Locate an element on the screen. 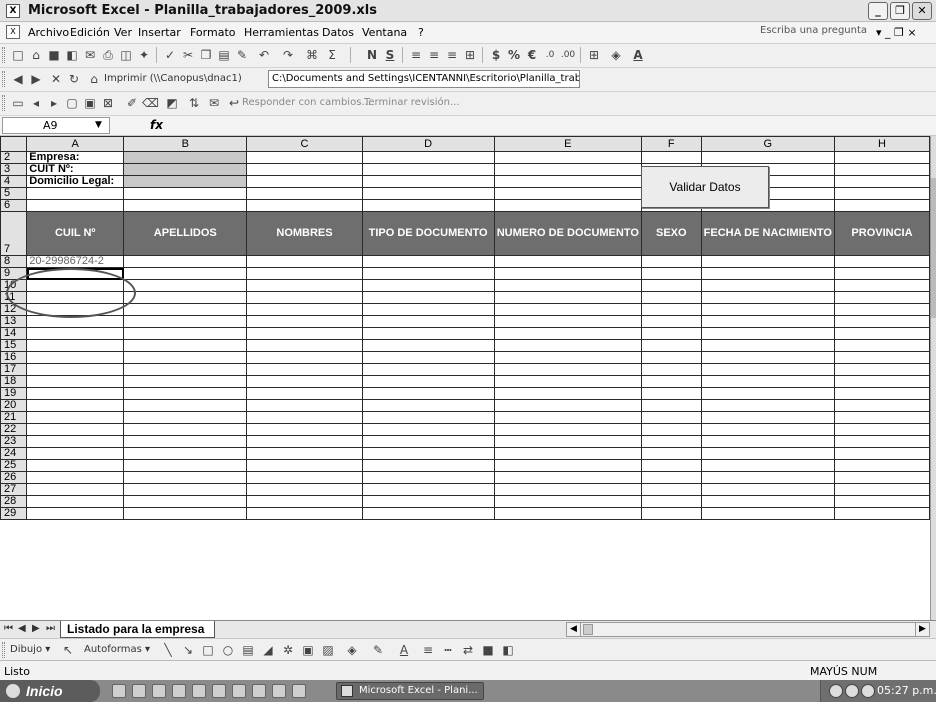 This screenshot has width=936, height=702. row-header: 9 is located at coordinates (14, 273).